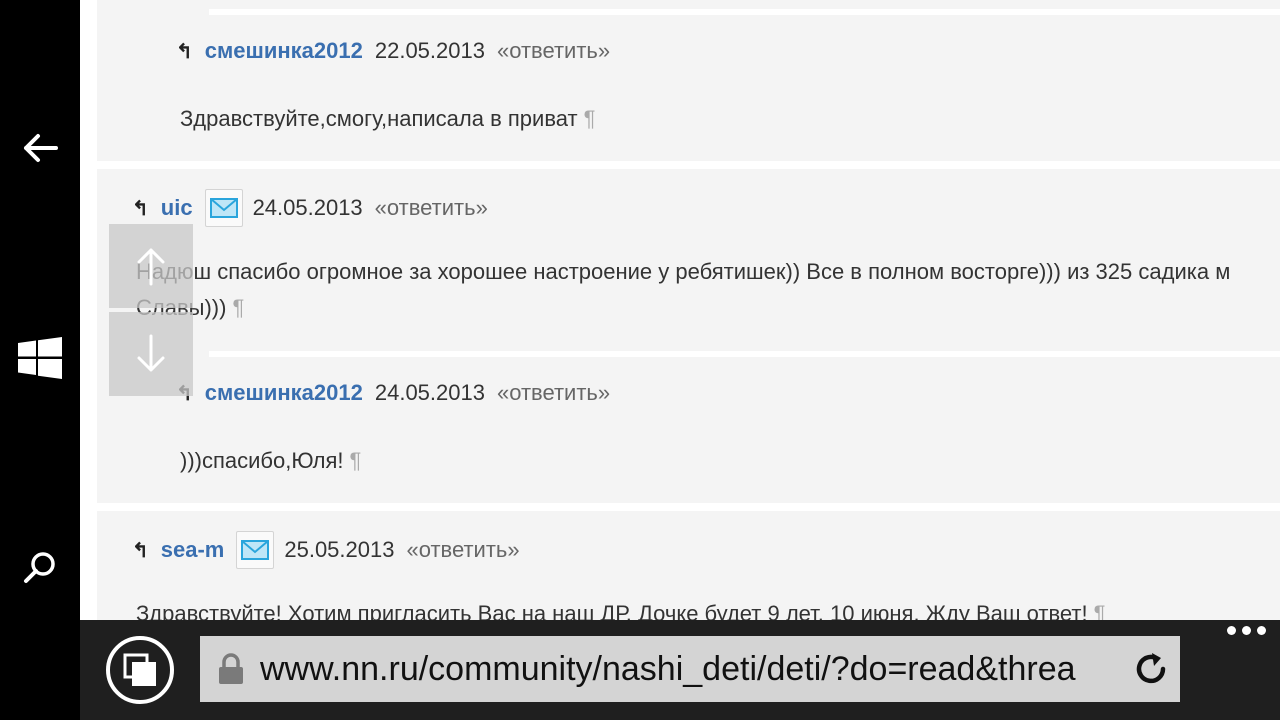  I want to click on comment-header: ↰ sea-m 25.05.2013 «ответить», so click(326, 550).